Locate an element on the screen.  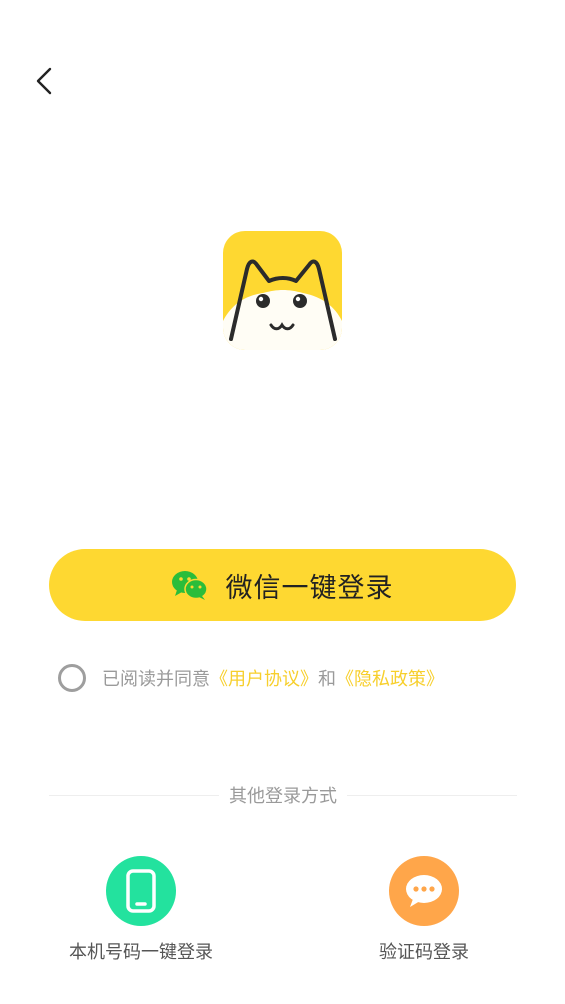
agreement-conjunction: 和 is located at coordinates (327, 679).